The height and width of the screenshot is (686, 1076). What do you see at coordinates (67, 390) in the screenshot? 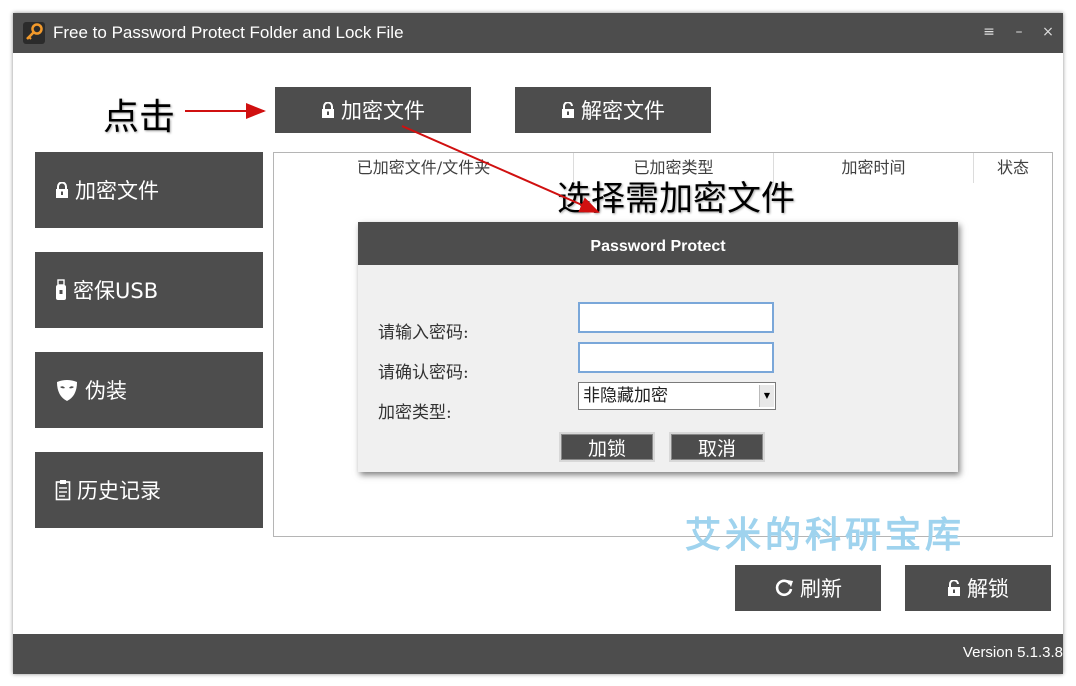
I see `mask-icon` at bounding box center [67, 390].